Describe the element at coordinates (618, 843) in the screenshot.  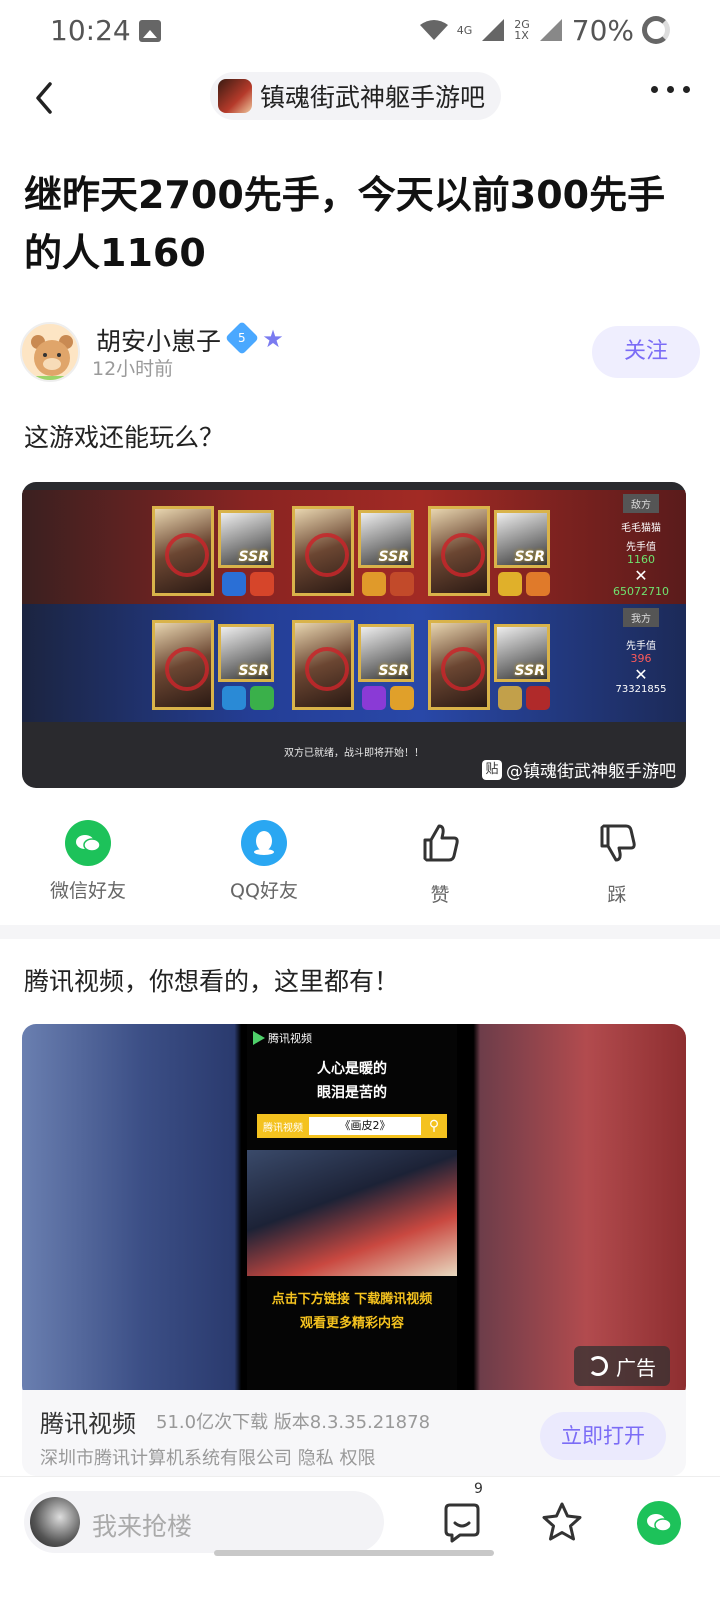
I see `thumbs-down-icon` at that location.